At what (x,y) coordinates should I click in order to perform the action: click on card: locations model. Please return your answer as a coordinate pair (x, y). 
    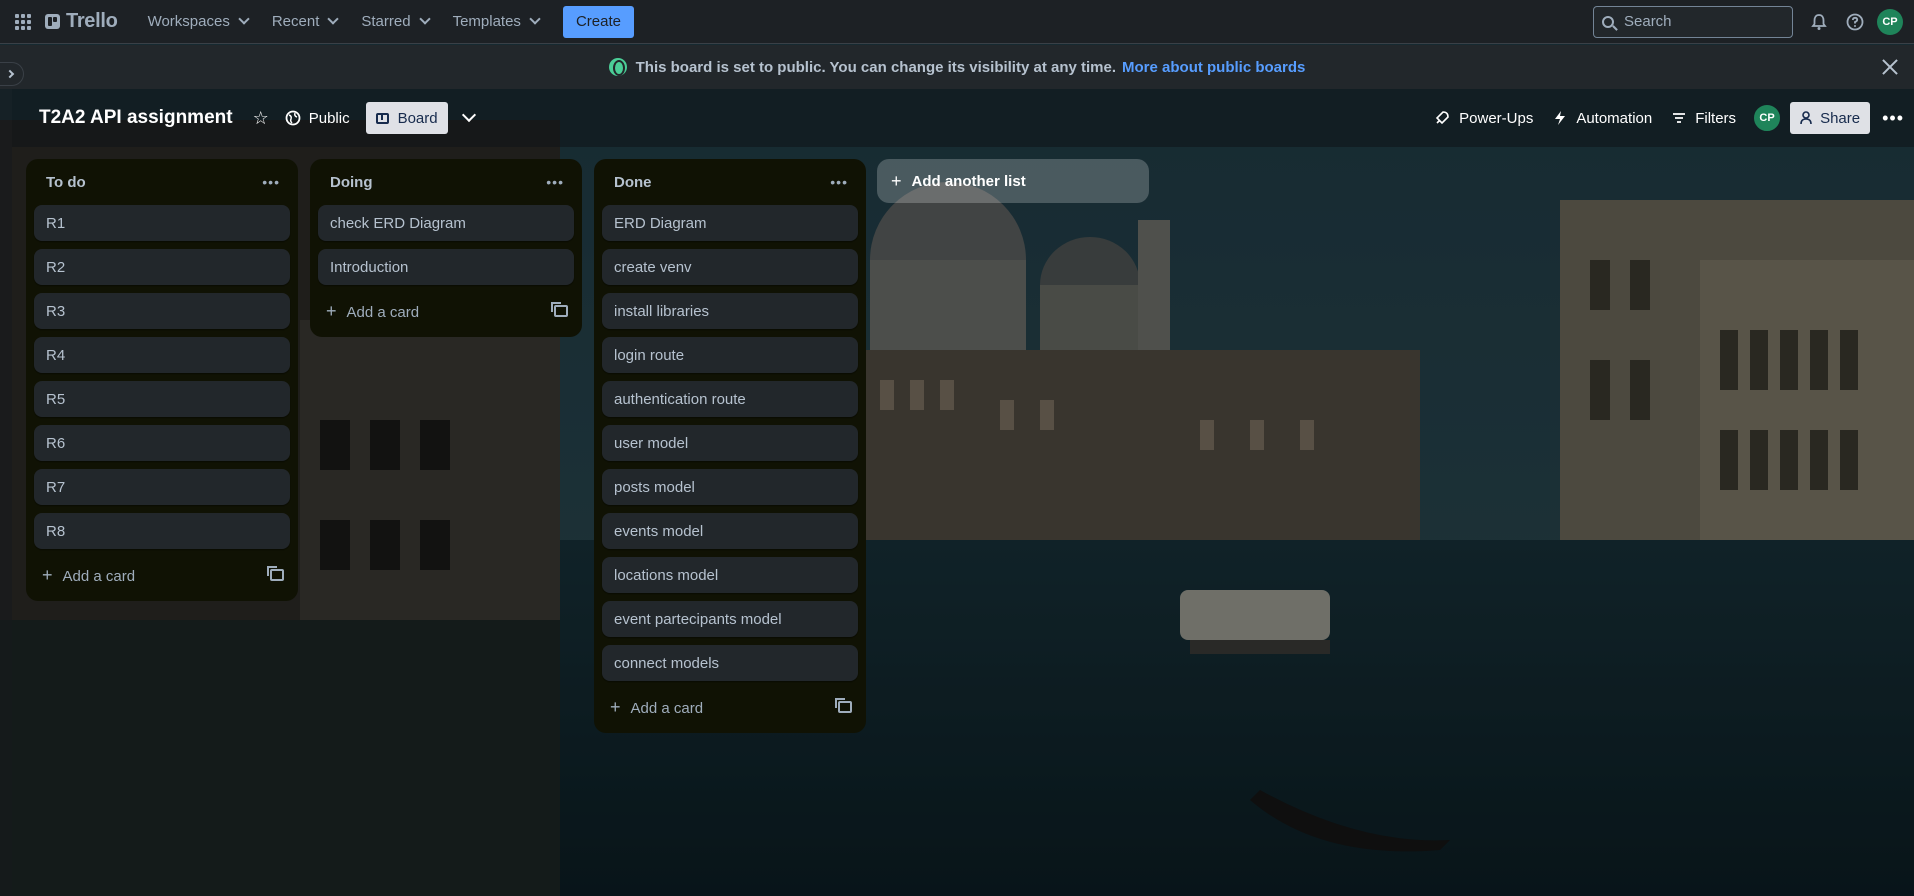
    Looking at the image, I should click on (730, 575).